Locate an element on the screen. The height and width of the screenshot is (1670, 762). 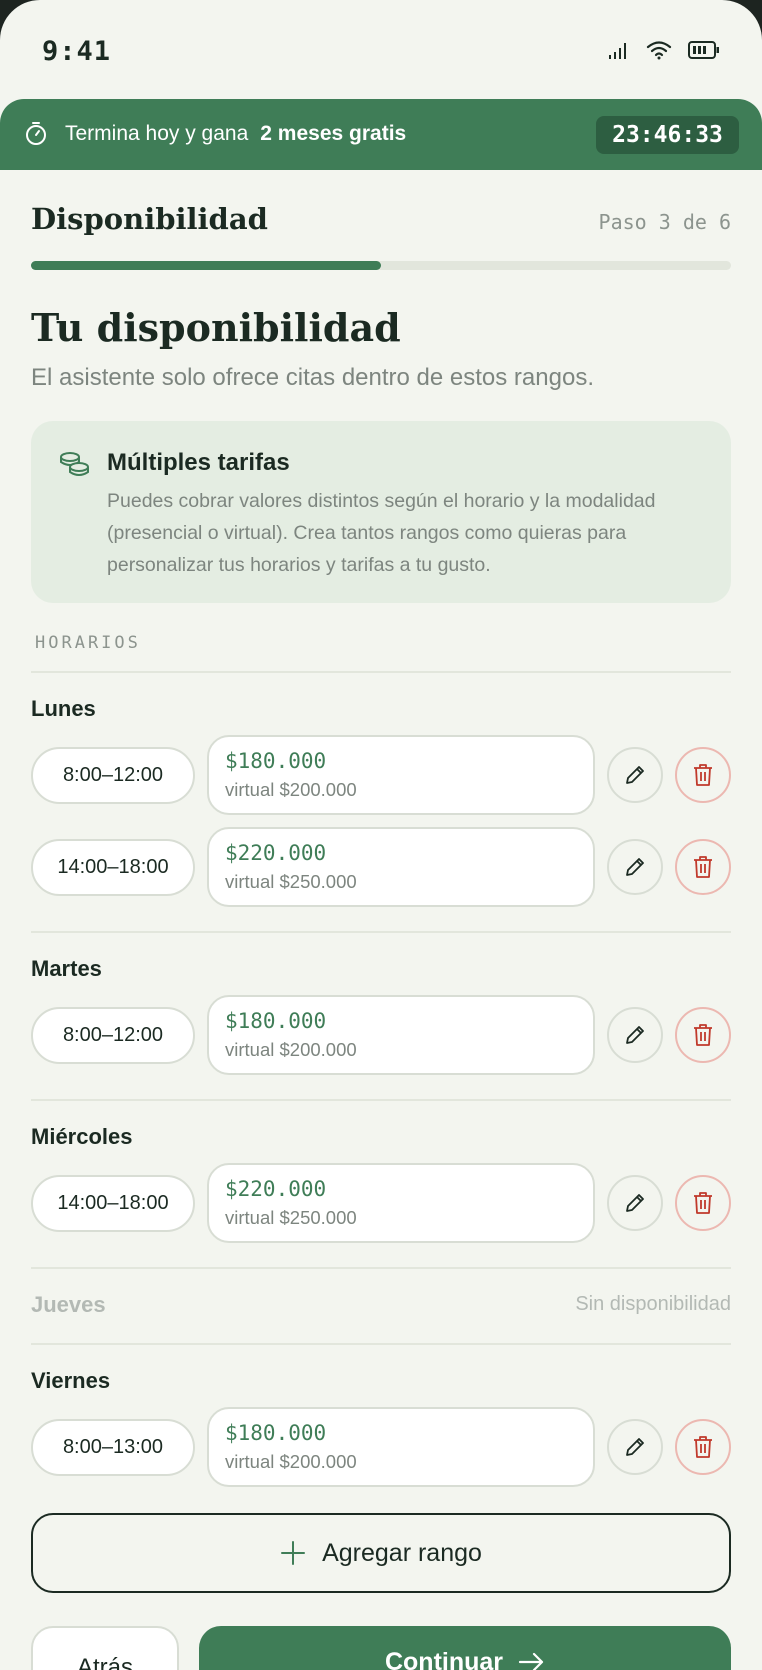
step-indicator: Paso 3 de 6 is located at coordinates (664, 222).